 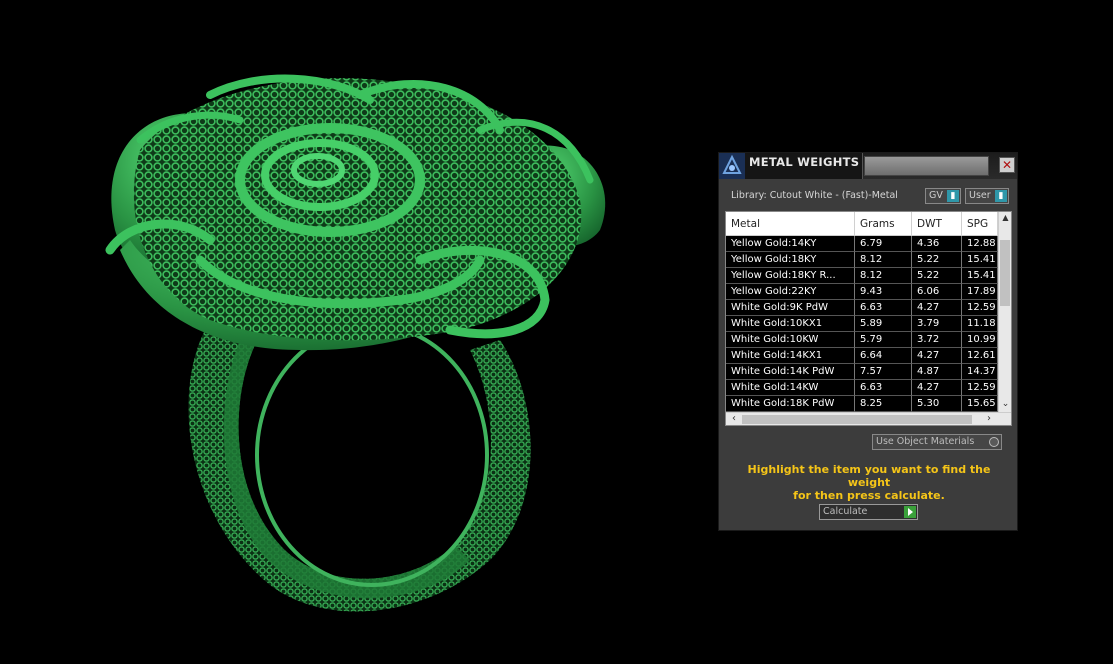 What do you see at coordinates (804, 162) in the screenshot?
I see `dialog-title: METAL WEIGHTS` at bounding box center [804, 162].